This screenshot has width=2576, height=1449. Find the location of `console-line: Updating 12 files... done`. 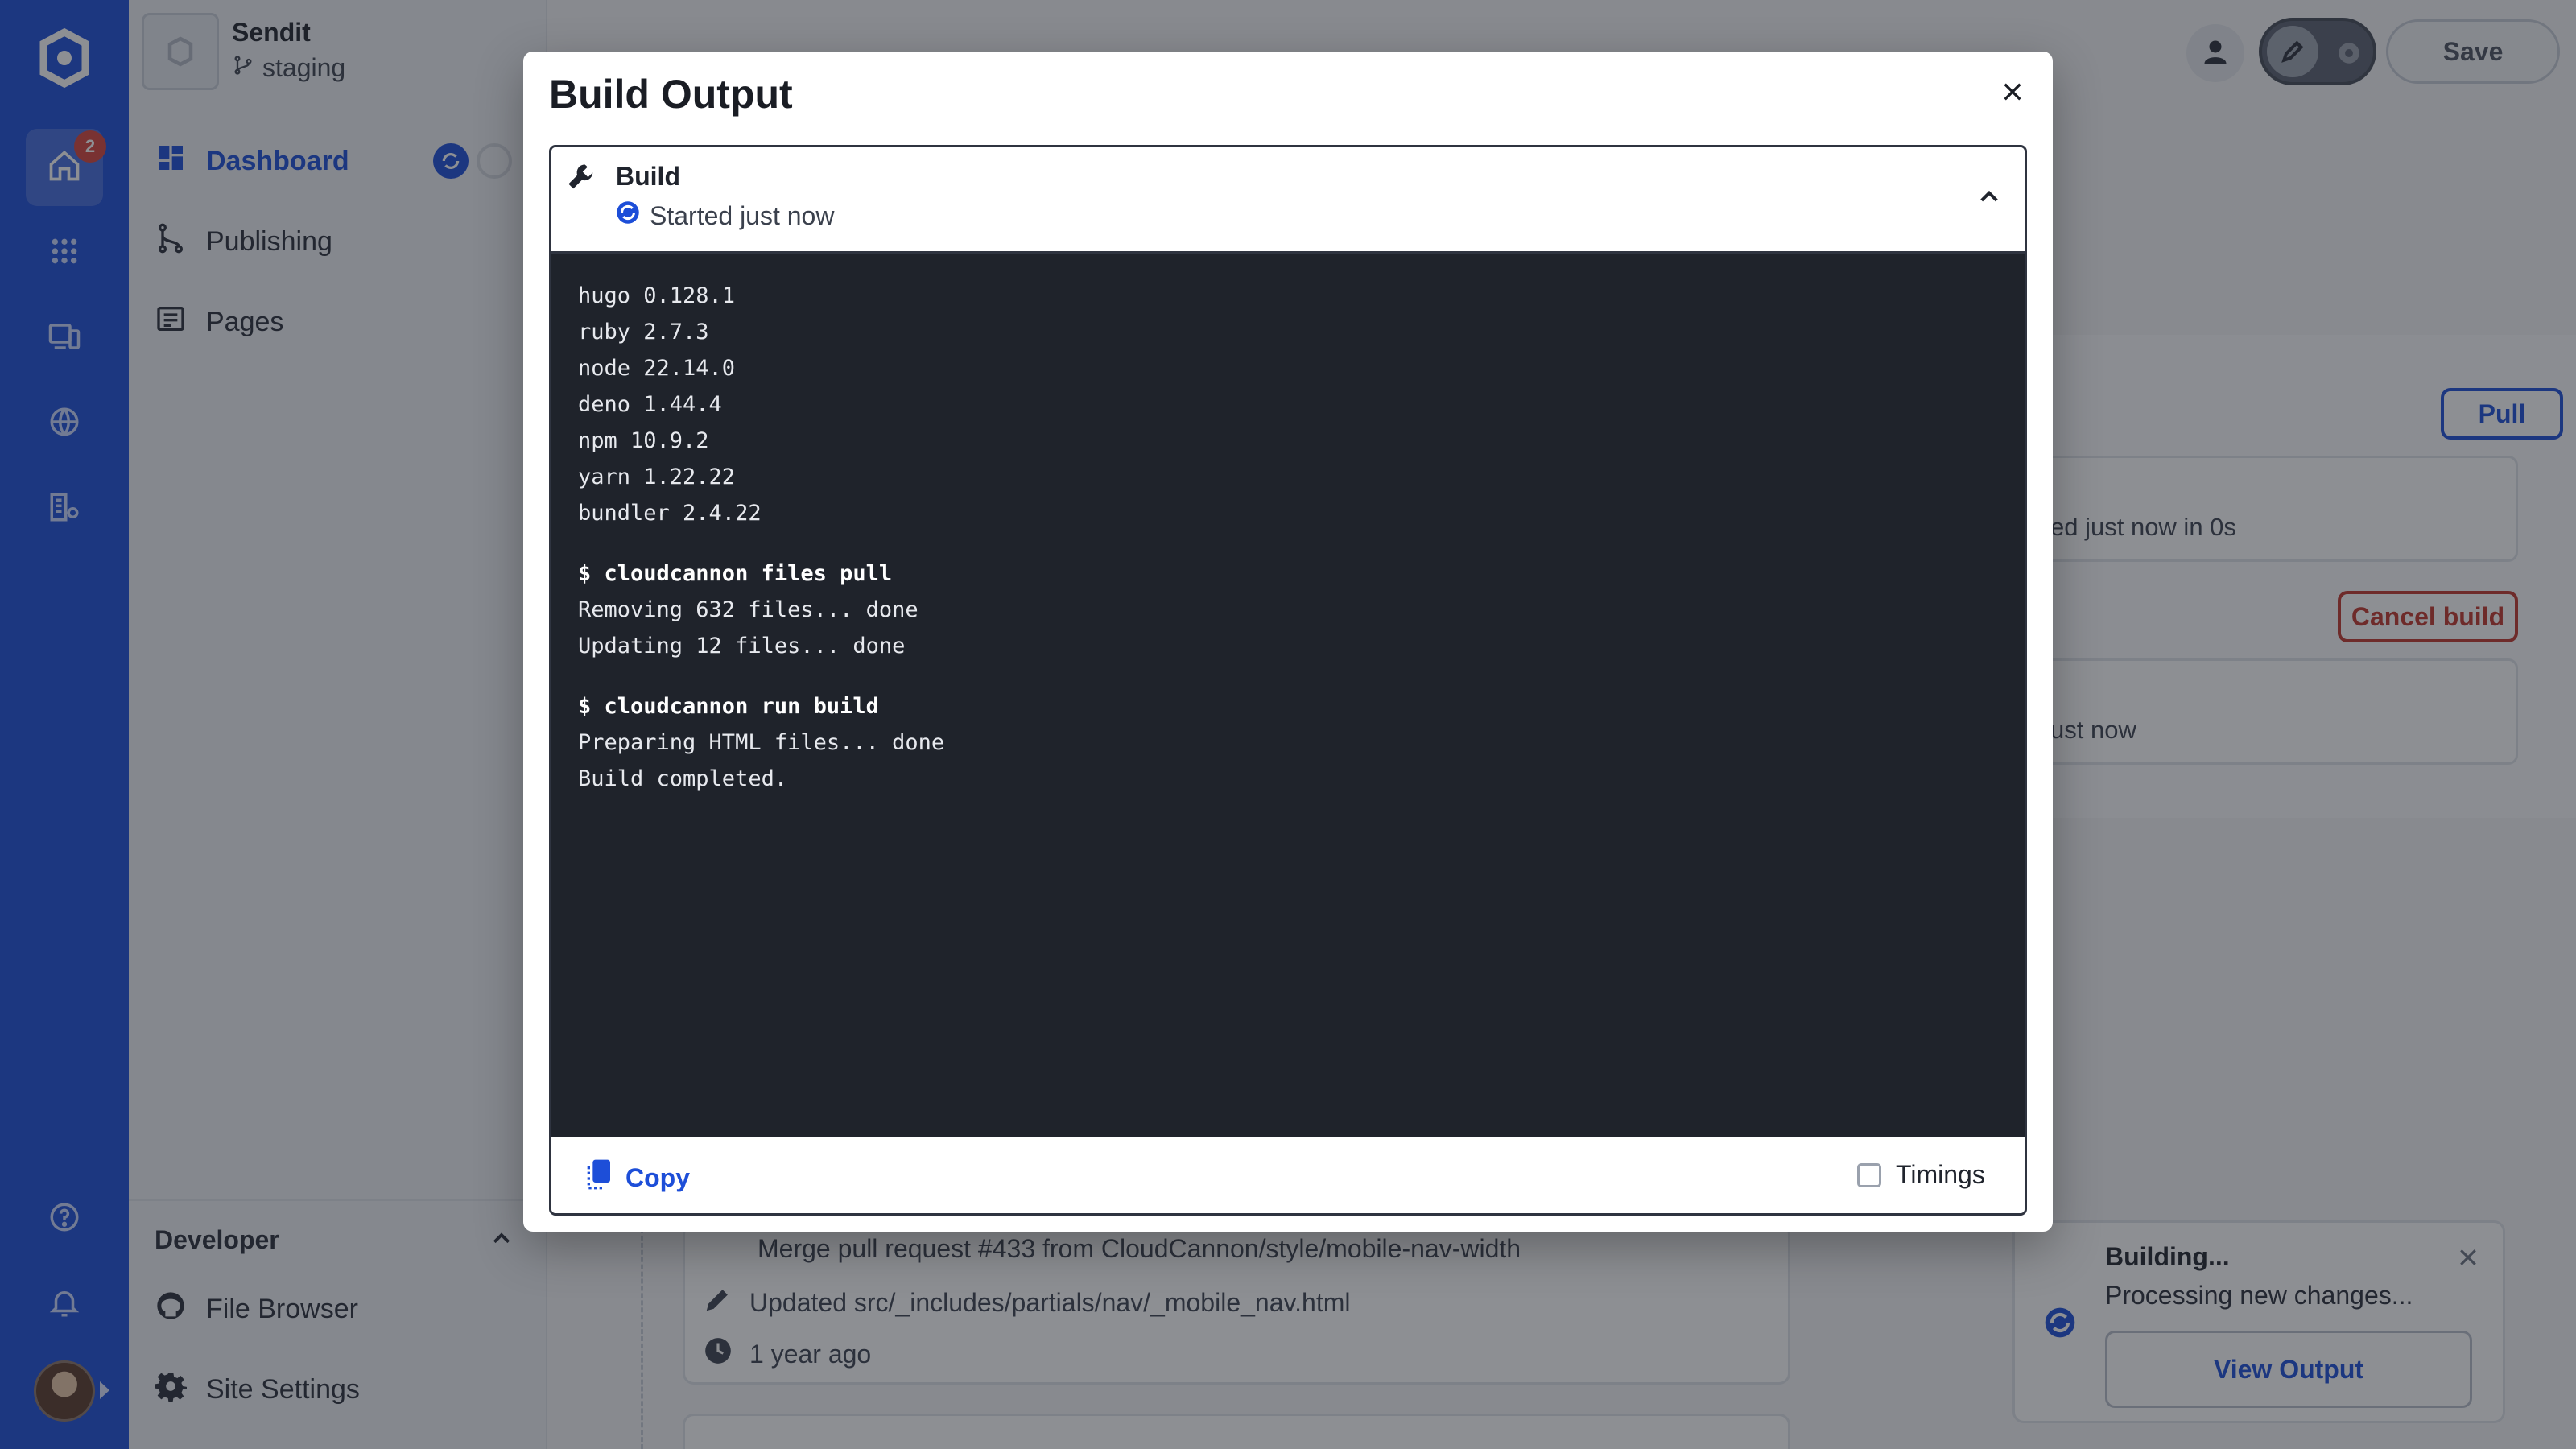

console-line: Updating 12 files... done is located at coordinates (742, 646).